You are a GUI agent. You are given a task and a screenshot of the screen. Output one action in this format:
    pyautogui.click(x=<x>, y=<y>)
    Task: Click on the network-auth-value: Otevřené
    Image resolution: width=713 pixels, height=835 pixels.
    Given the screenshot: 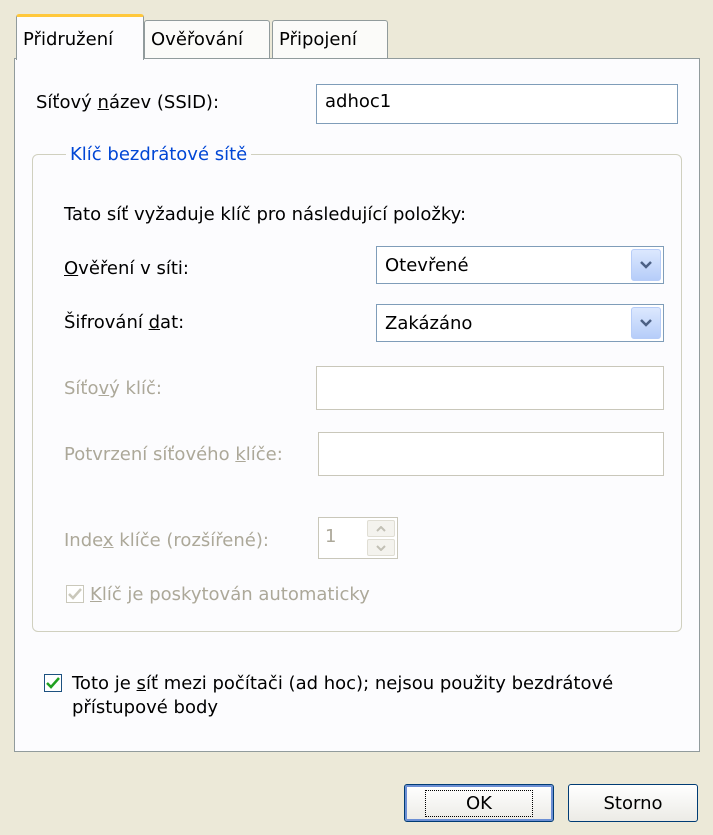 What is the action you would take?
    pyautogui.click(x=427, y=265)
    